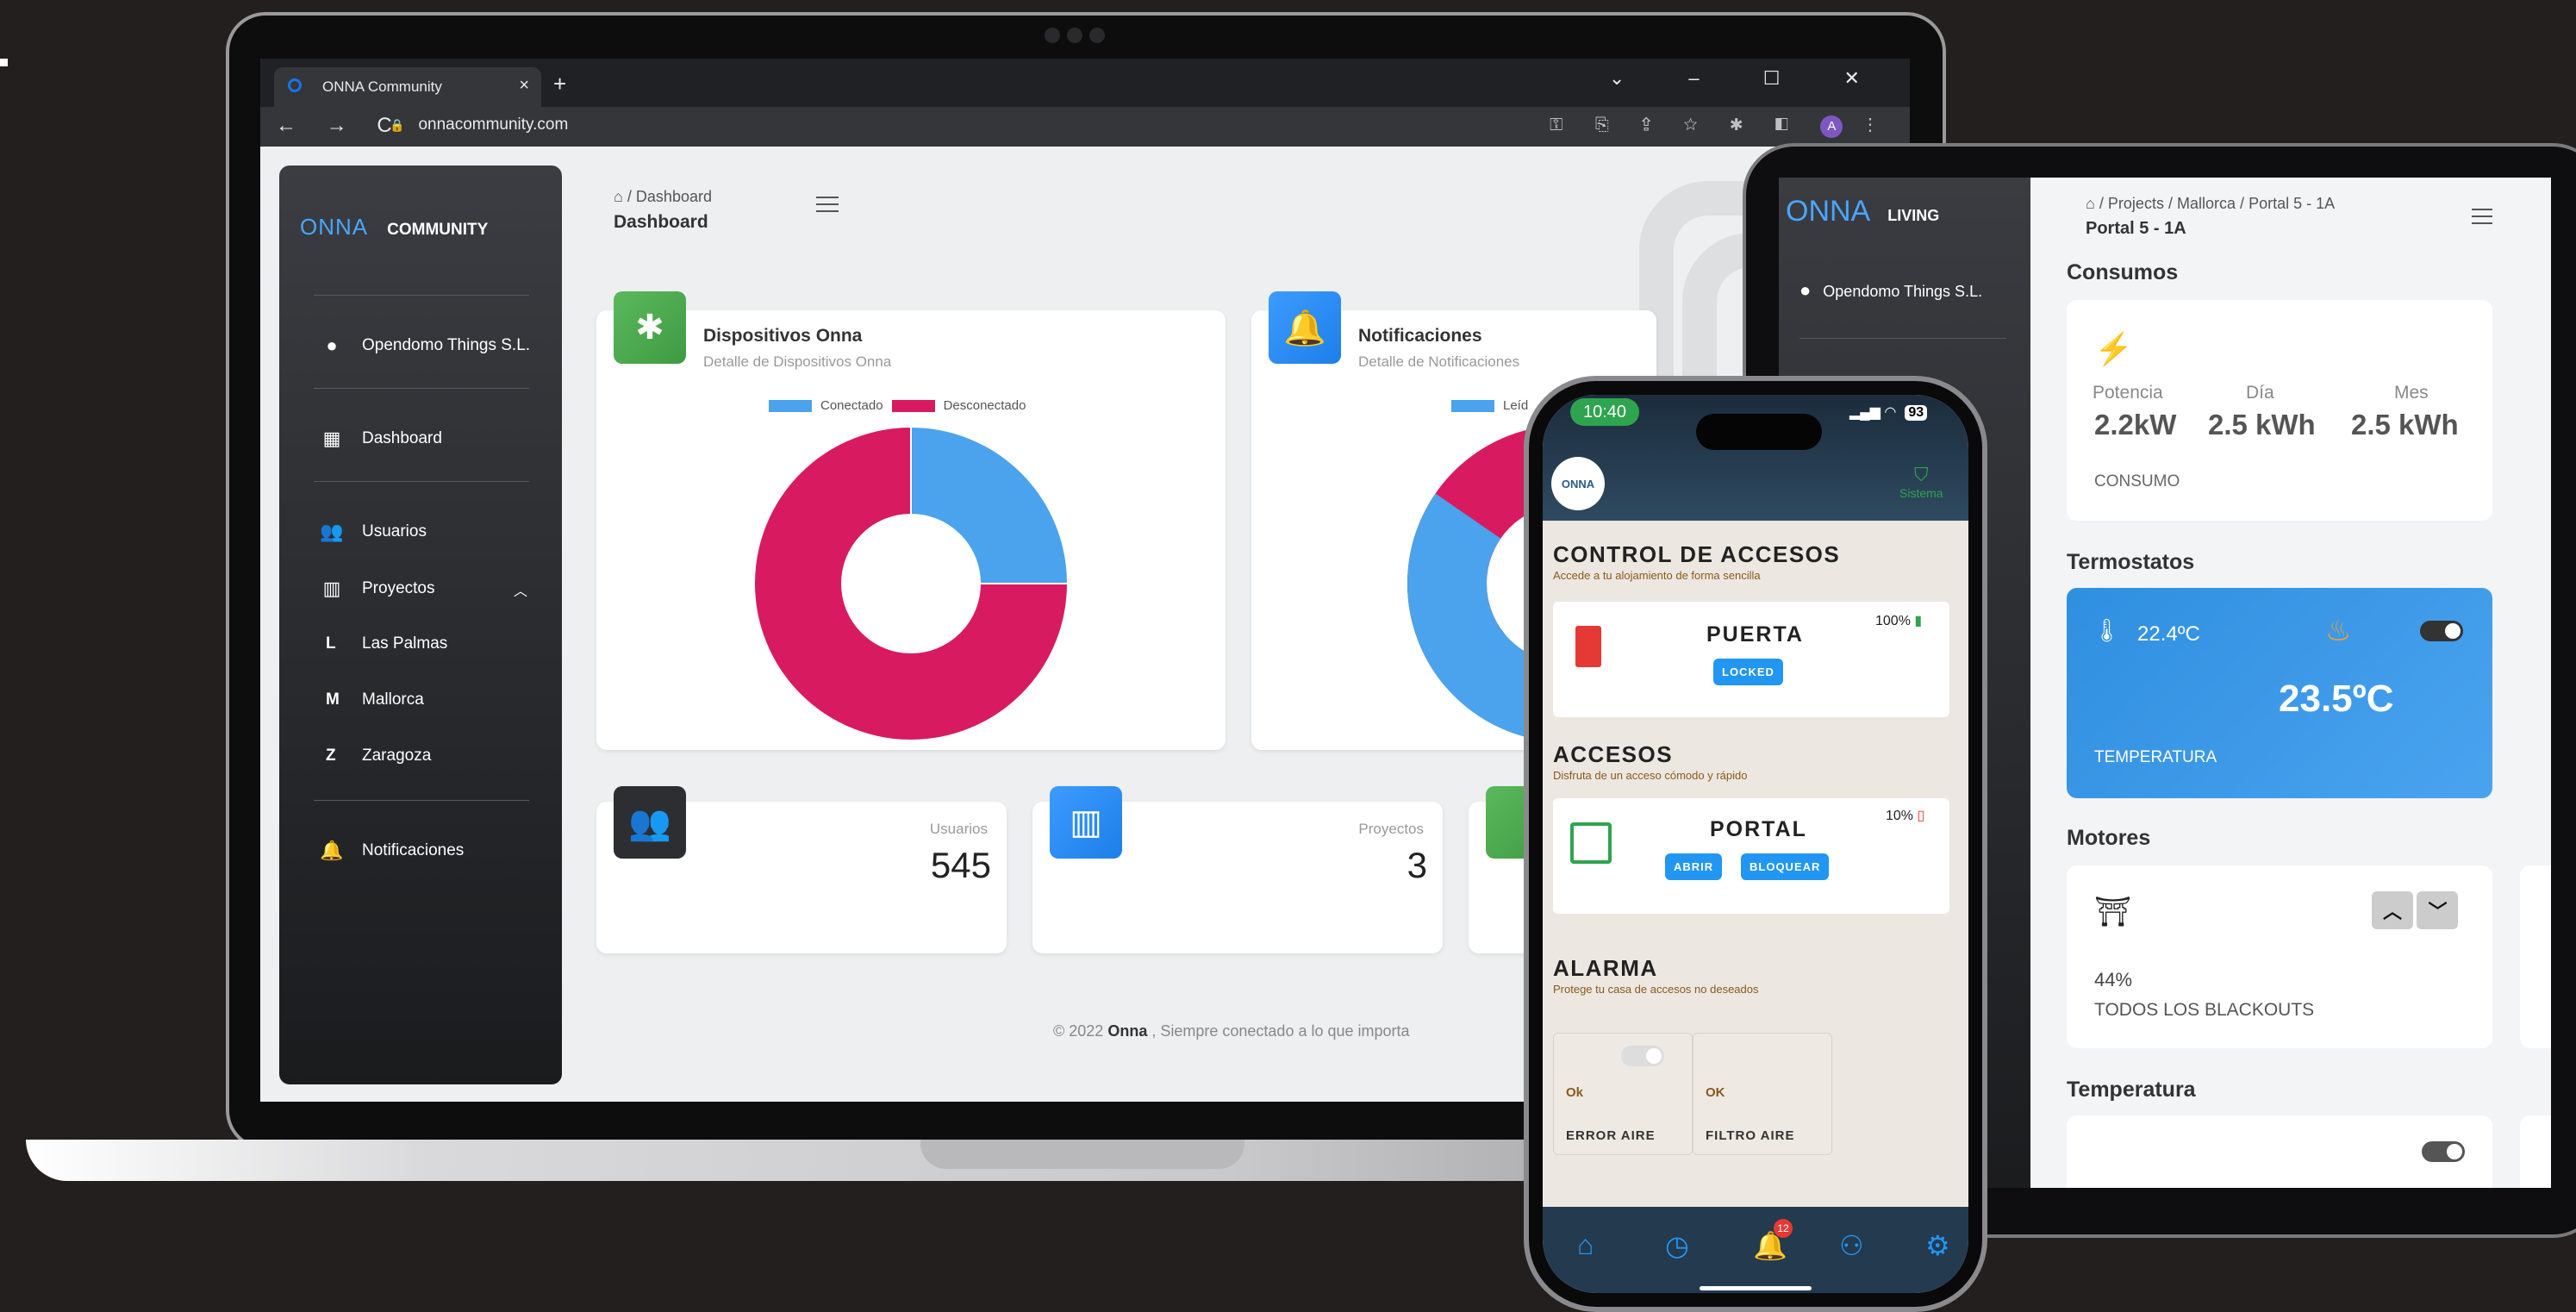  What do you see at coordinates (2392, 910) in the screenshot?
I see `motor-up-button: ︿` at bounding box center [2392, 910].